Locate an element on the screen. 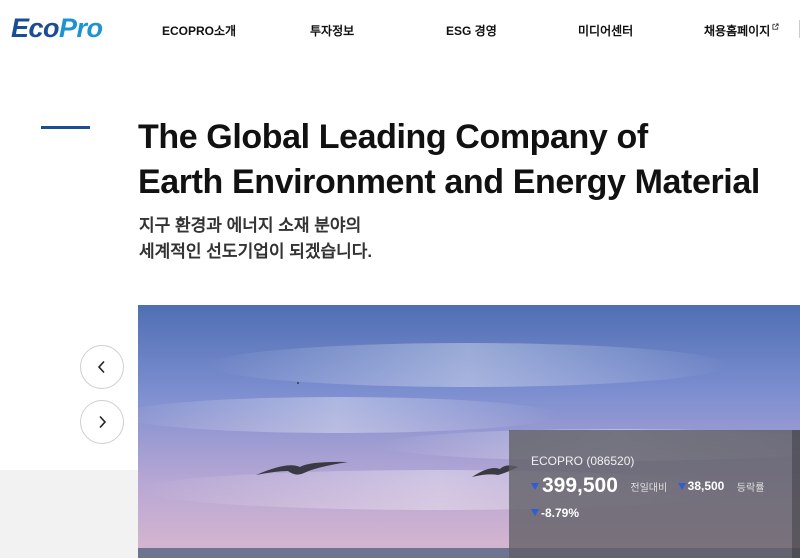 Image resolution: width=800 pixels, height=558 pixels. chevron-right-icon is located at coordinates (103, 422).